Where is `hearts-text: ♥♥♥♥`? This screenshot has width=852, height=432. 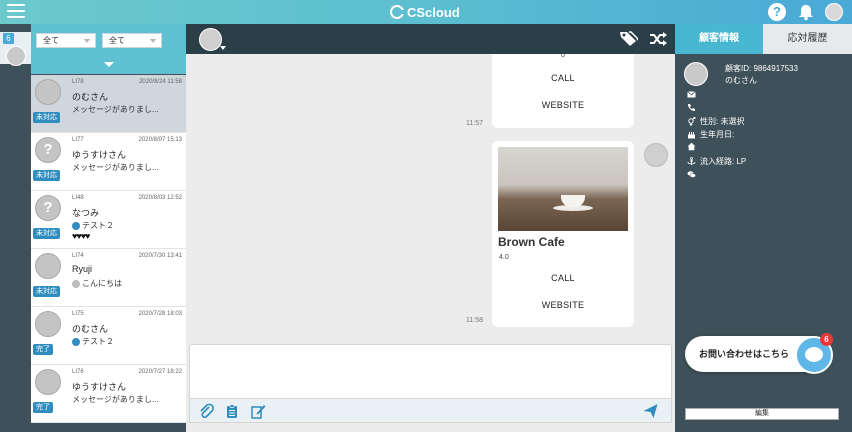 hearts-text: ♥♥♥♥ is located at coordinates (81, 236).